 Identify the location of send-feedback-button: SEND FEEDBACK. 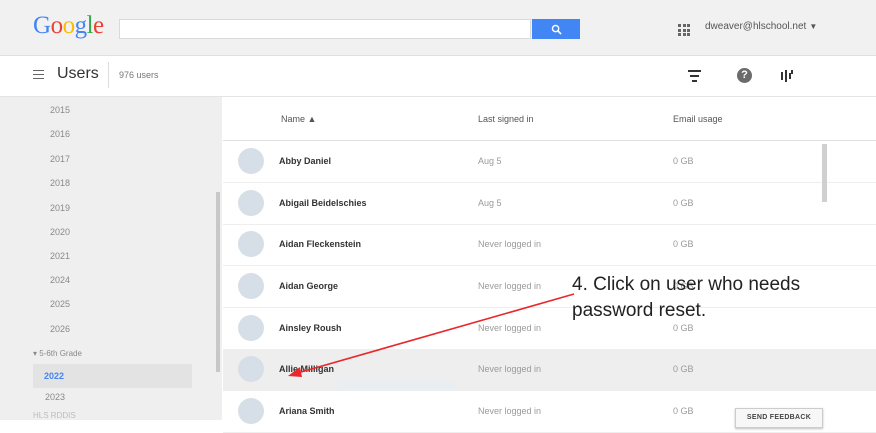
(779, 418).